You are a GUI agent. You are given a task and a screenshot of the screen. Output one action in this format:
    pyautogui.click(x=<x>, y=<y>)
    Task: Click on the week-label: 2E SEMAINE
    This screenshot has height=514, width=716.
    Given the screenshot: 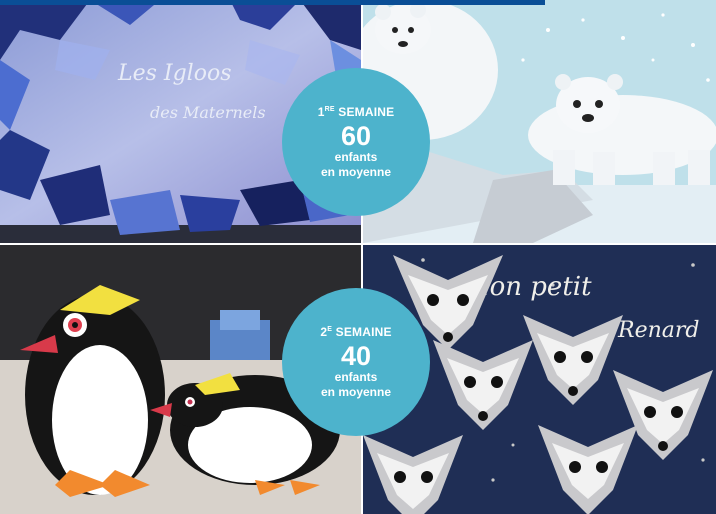 What is the action you would take?
    pyautogui.click(x=355, y=332)
    